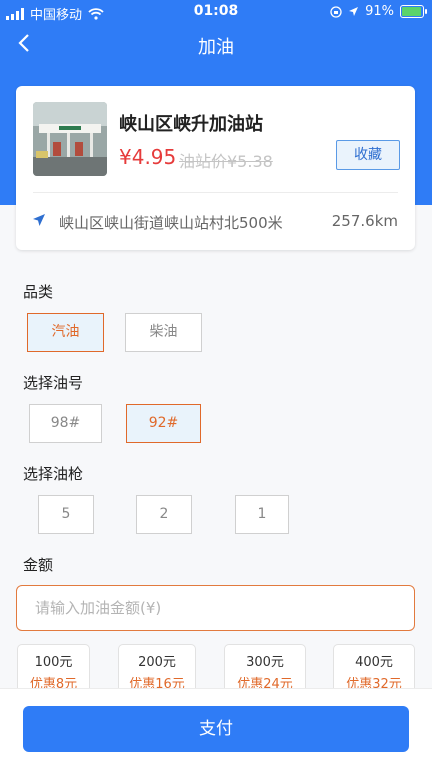  Describe the element at coordinates (53, 668) in the screenshot. I see `preset-amount-100: 100元 优惠8元` at that location.